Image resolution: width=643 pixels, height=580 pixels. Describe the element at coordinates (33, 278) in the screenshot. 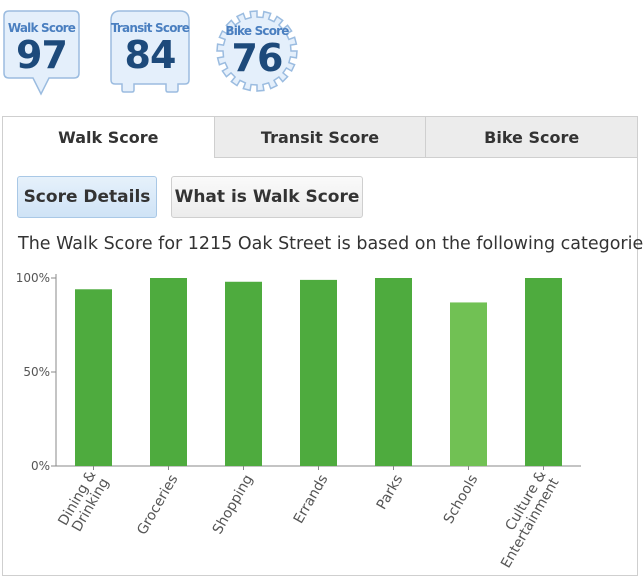

I see `y-tick-label: 100%` at that location.